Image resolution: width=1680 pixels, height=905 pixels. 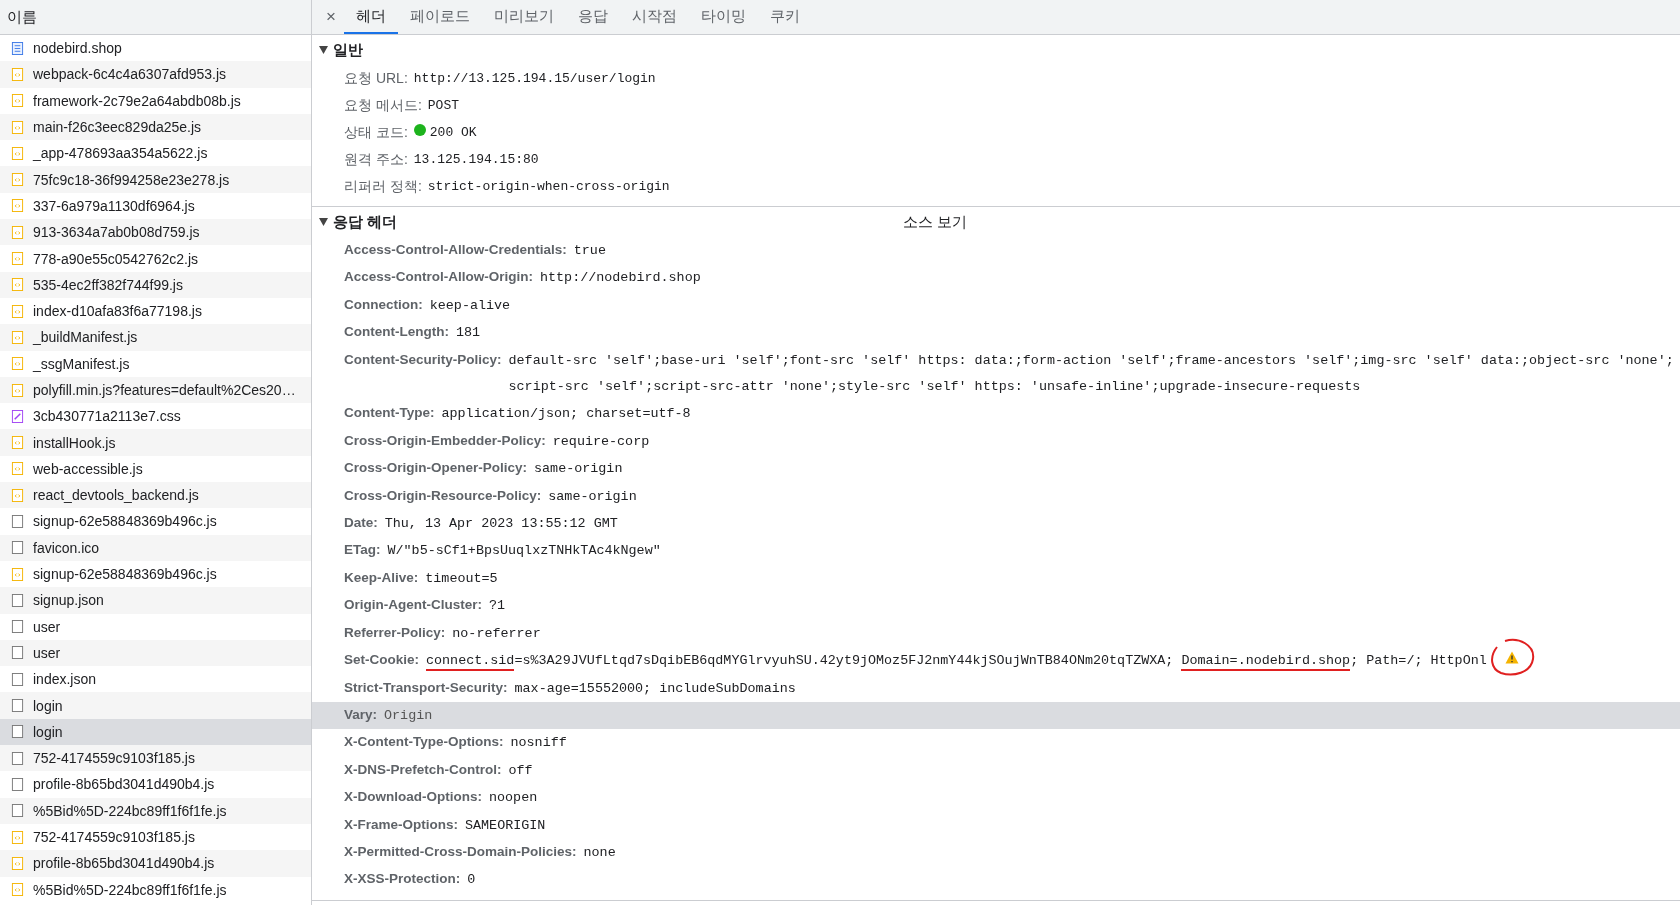 What do you see at coordinates (361, 523) in the screenshot?
I see `header-name: Date:` at bounding box center [361, 523].